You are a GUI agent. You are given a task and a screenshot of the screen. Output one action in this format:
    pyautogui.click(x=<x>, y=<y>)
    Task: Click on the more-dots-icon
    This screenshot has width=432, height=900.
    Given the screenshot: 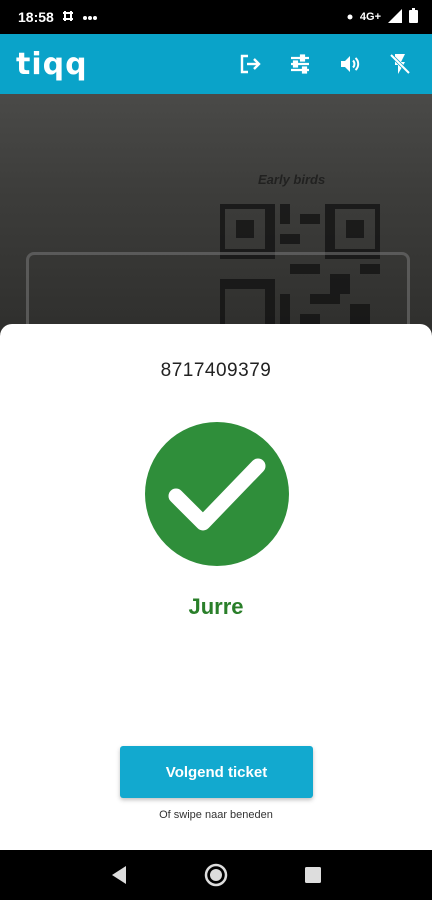 What is the action you would take?
    pyautogui.click(x=90, y=17)
    